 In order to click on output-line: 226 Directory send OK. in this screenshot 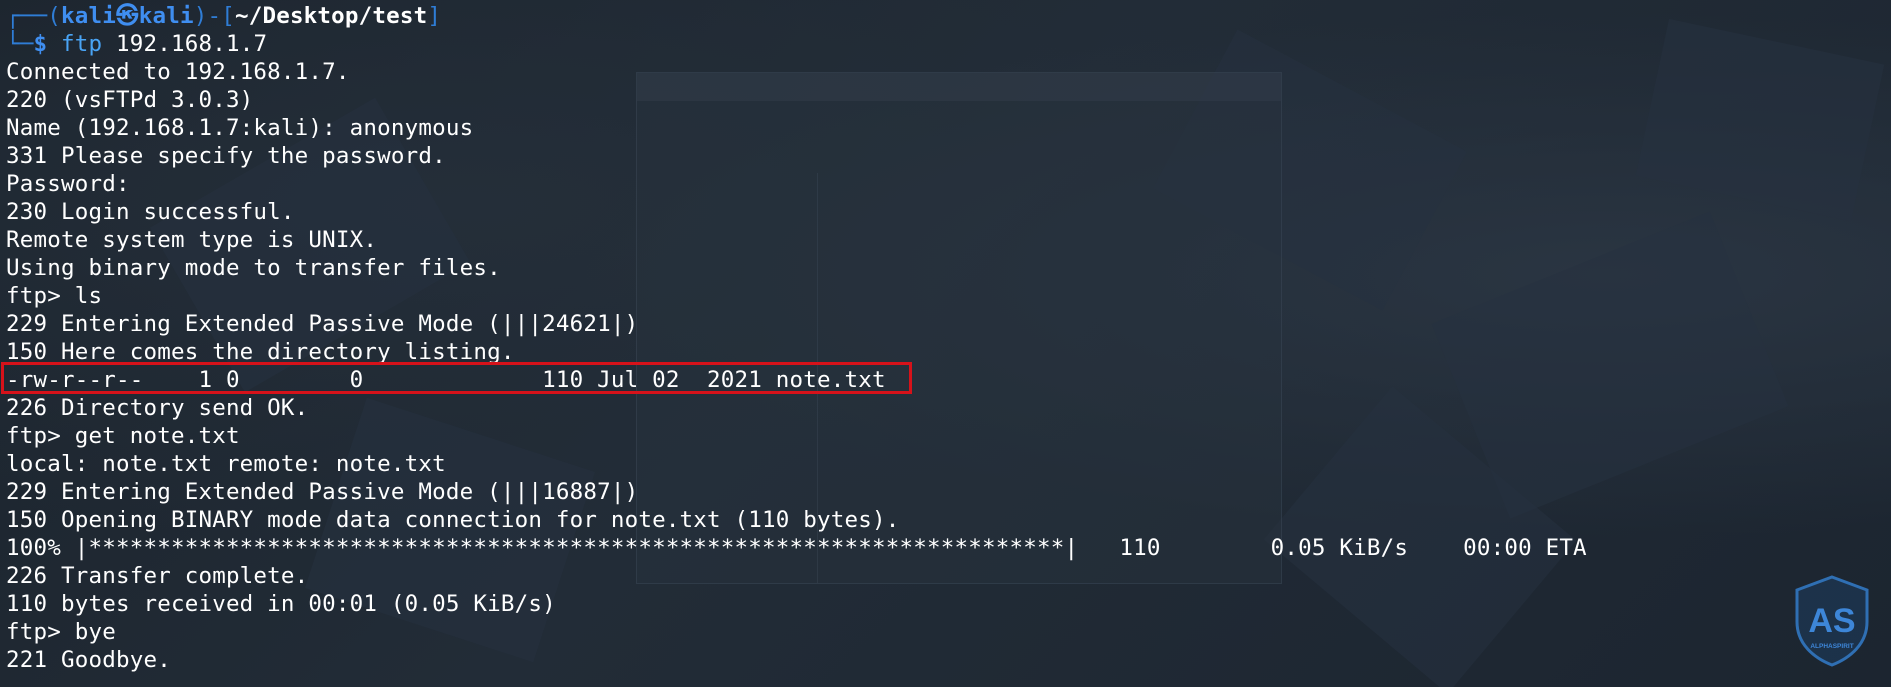, I will do `click(157, 408)`.